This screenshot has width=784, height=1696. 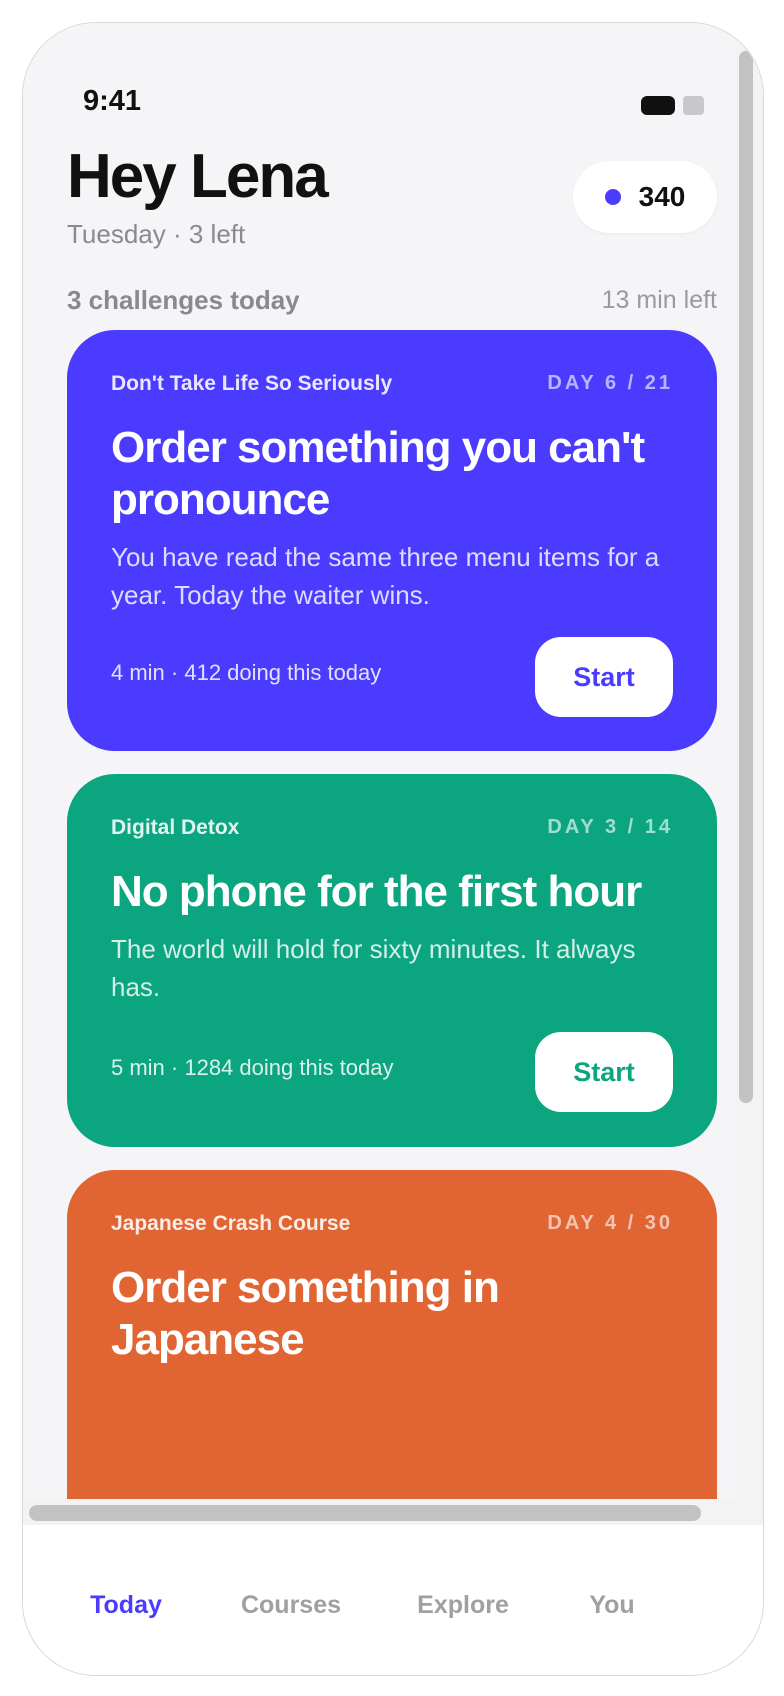 I want to click on day-progress: DAY 3 / 14, so click(x=610, y=827).